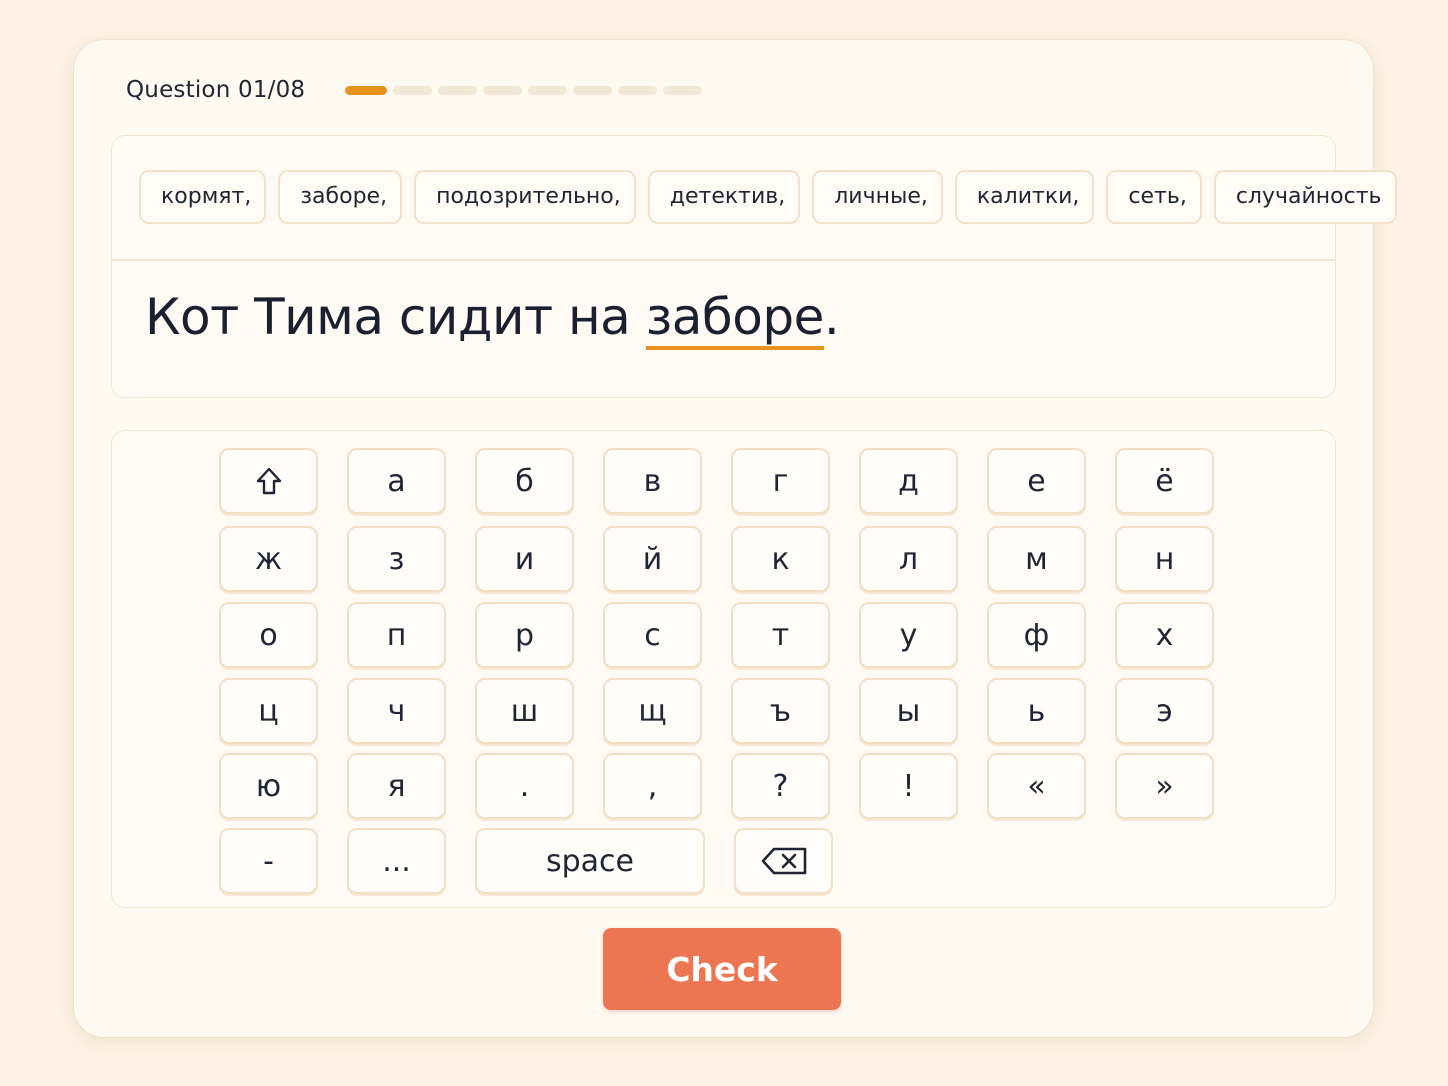  Describe the element at coordinates (396, 559) in the screenshot. I see `letter-key: з` at that location.